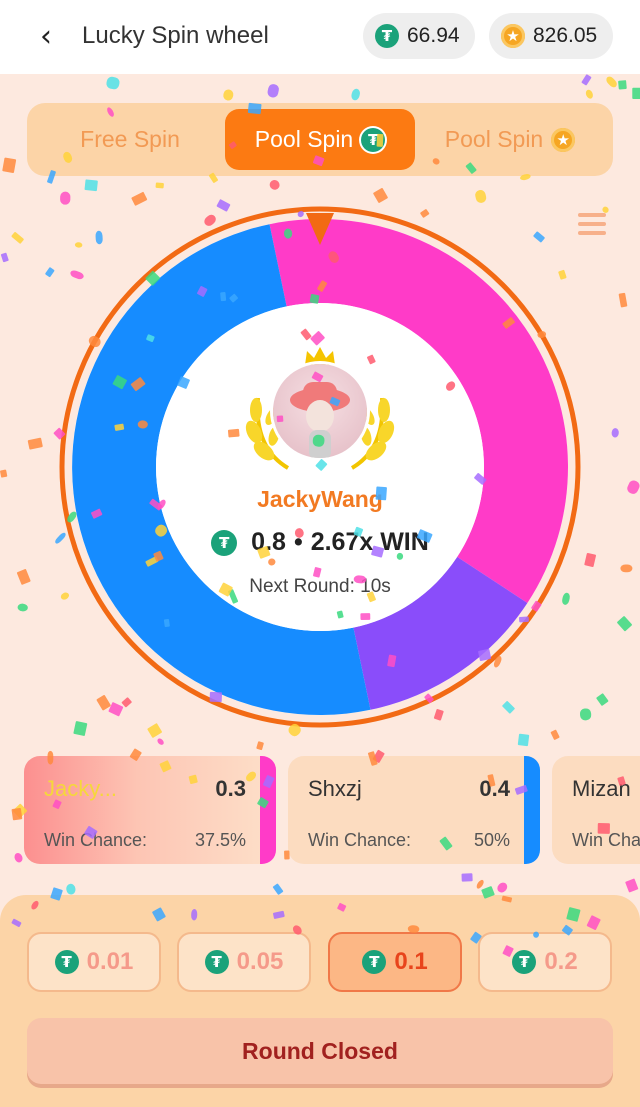  I want to click on usdt-balance-chip: ₮ 66.94, so click(419, 36).